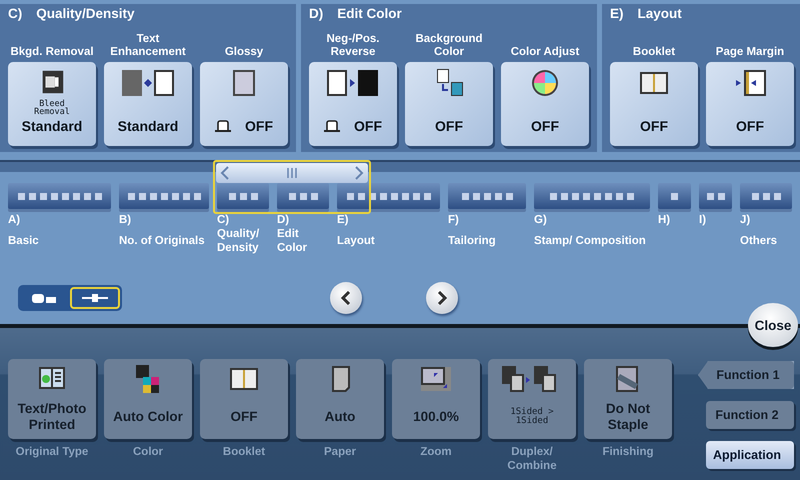 The height and width of the screenshot is (480, 800). Describe the element at coordinates (283, 220) in the screenshot. I see `category-letter: D)` at that location.